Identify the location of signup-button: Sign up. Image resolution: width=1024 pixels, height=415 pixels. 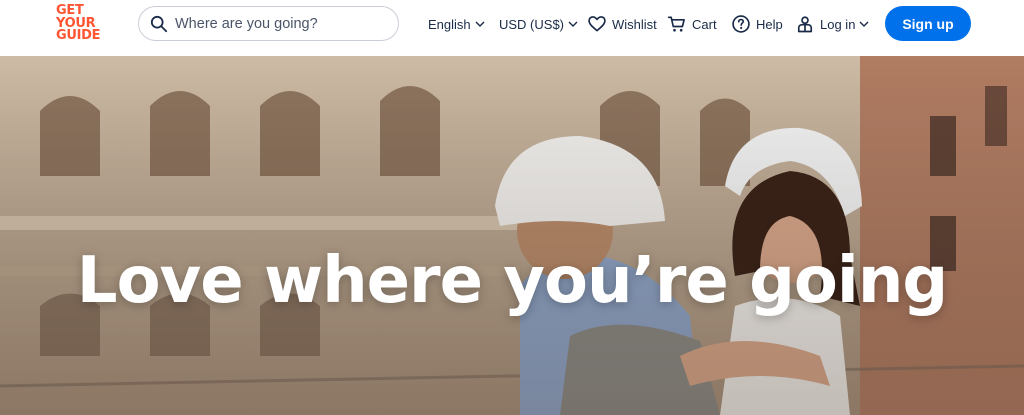
(928, 23).